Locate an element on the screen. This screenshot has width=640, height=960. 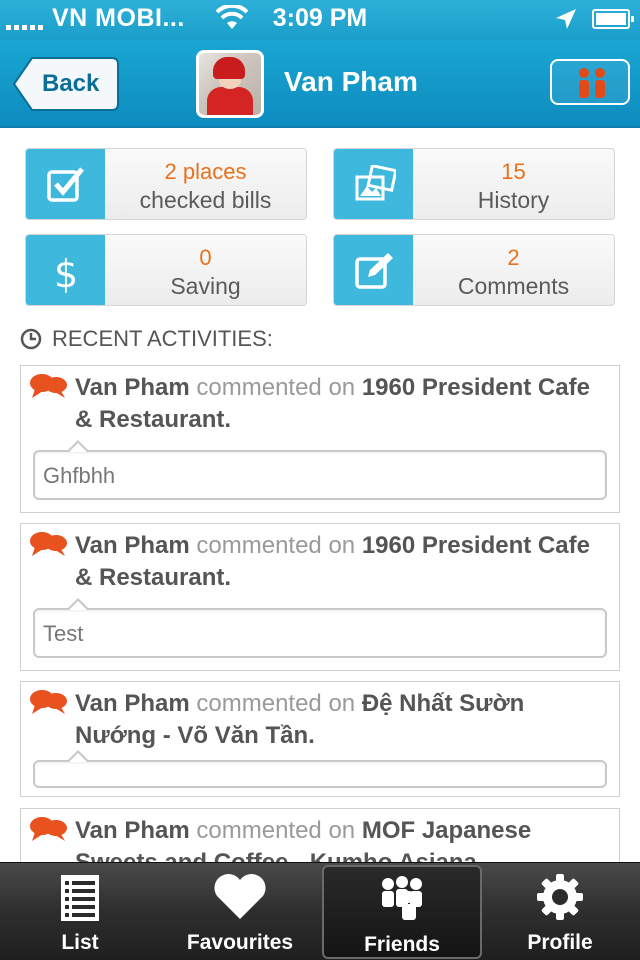
status-bar: VN MOBI... 3:09 PM is located at coordinates (320, 20).